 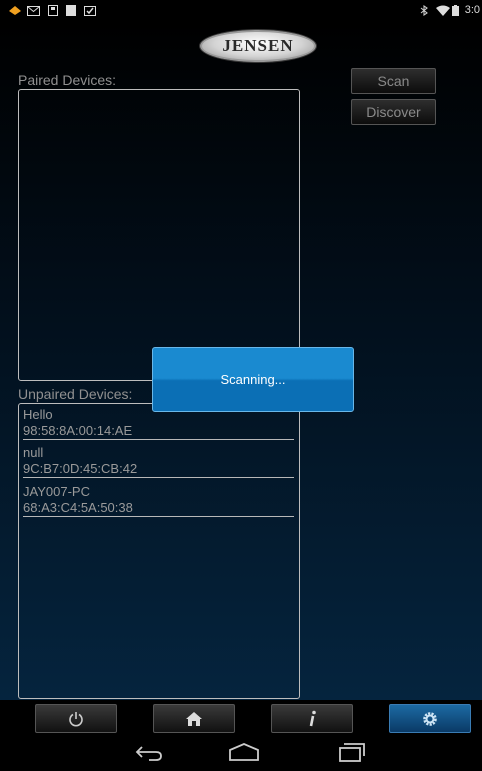 I want to click on device-name: JAY007-PC, so click(x=56, y=491).